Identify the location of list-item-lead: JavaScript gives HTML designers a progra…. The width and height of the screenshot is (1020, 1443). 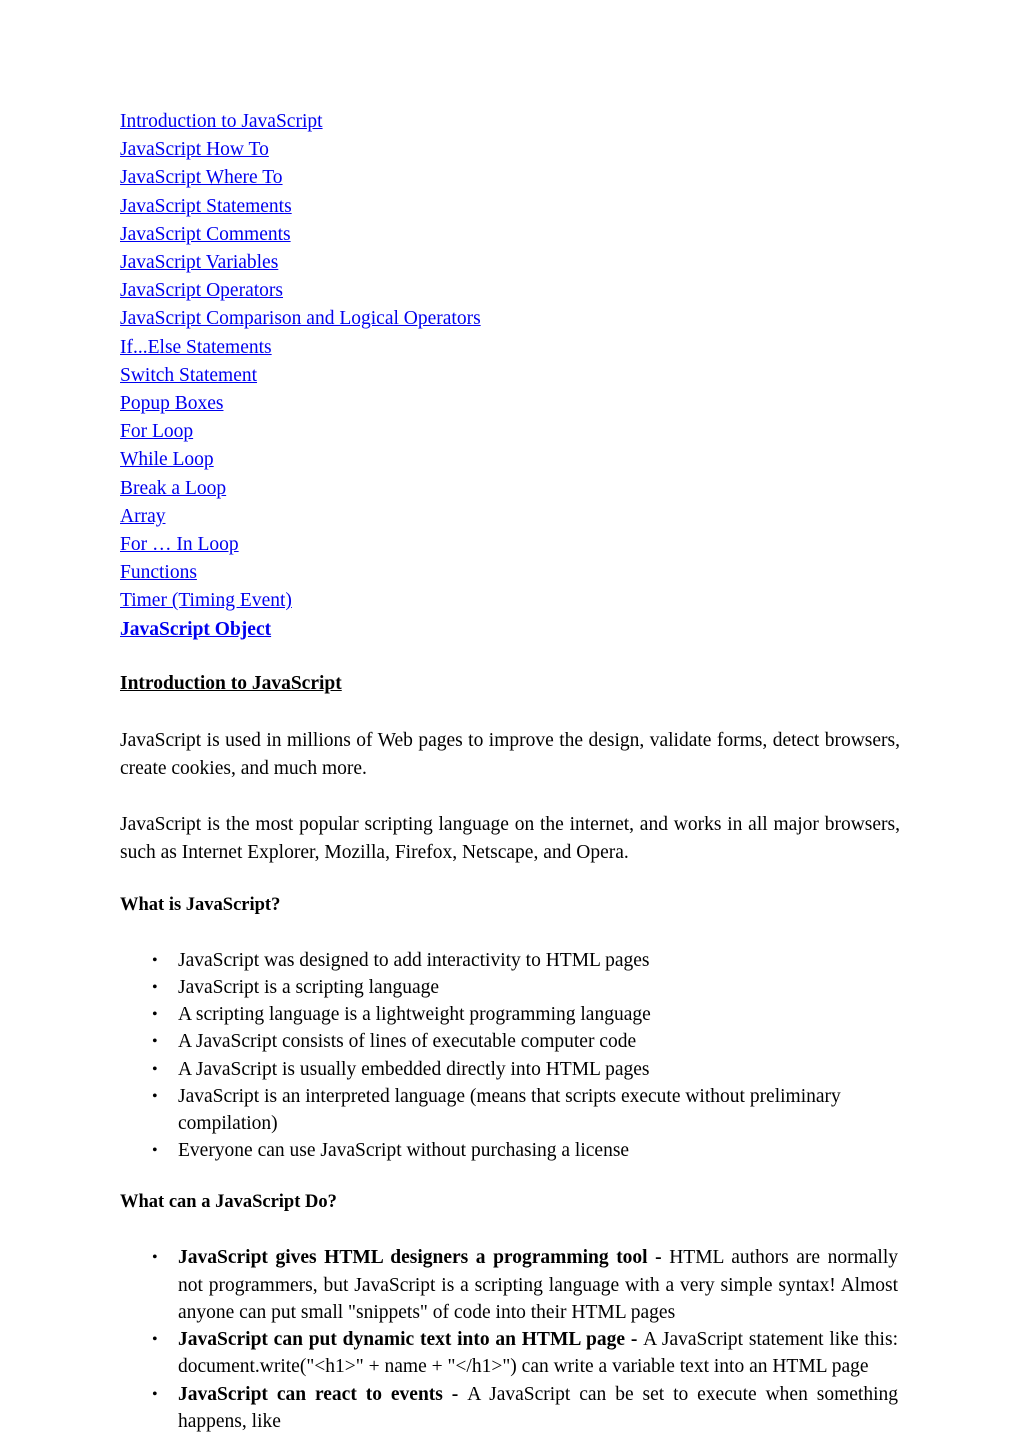
(424, 1258).